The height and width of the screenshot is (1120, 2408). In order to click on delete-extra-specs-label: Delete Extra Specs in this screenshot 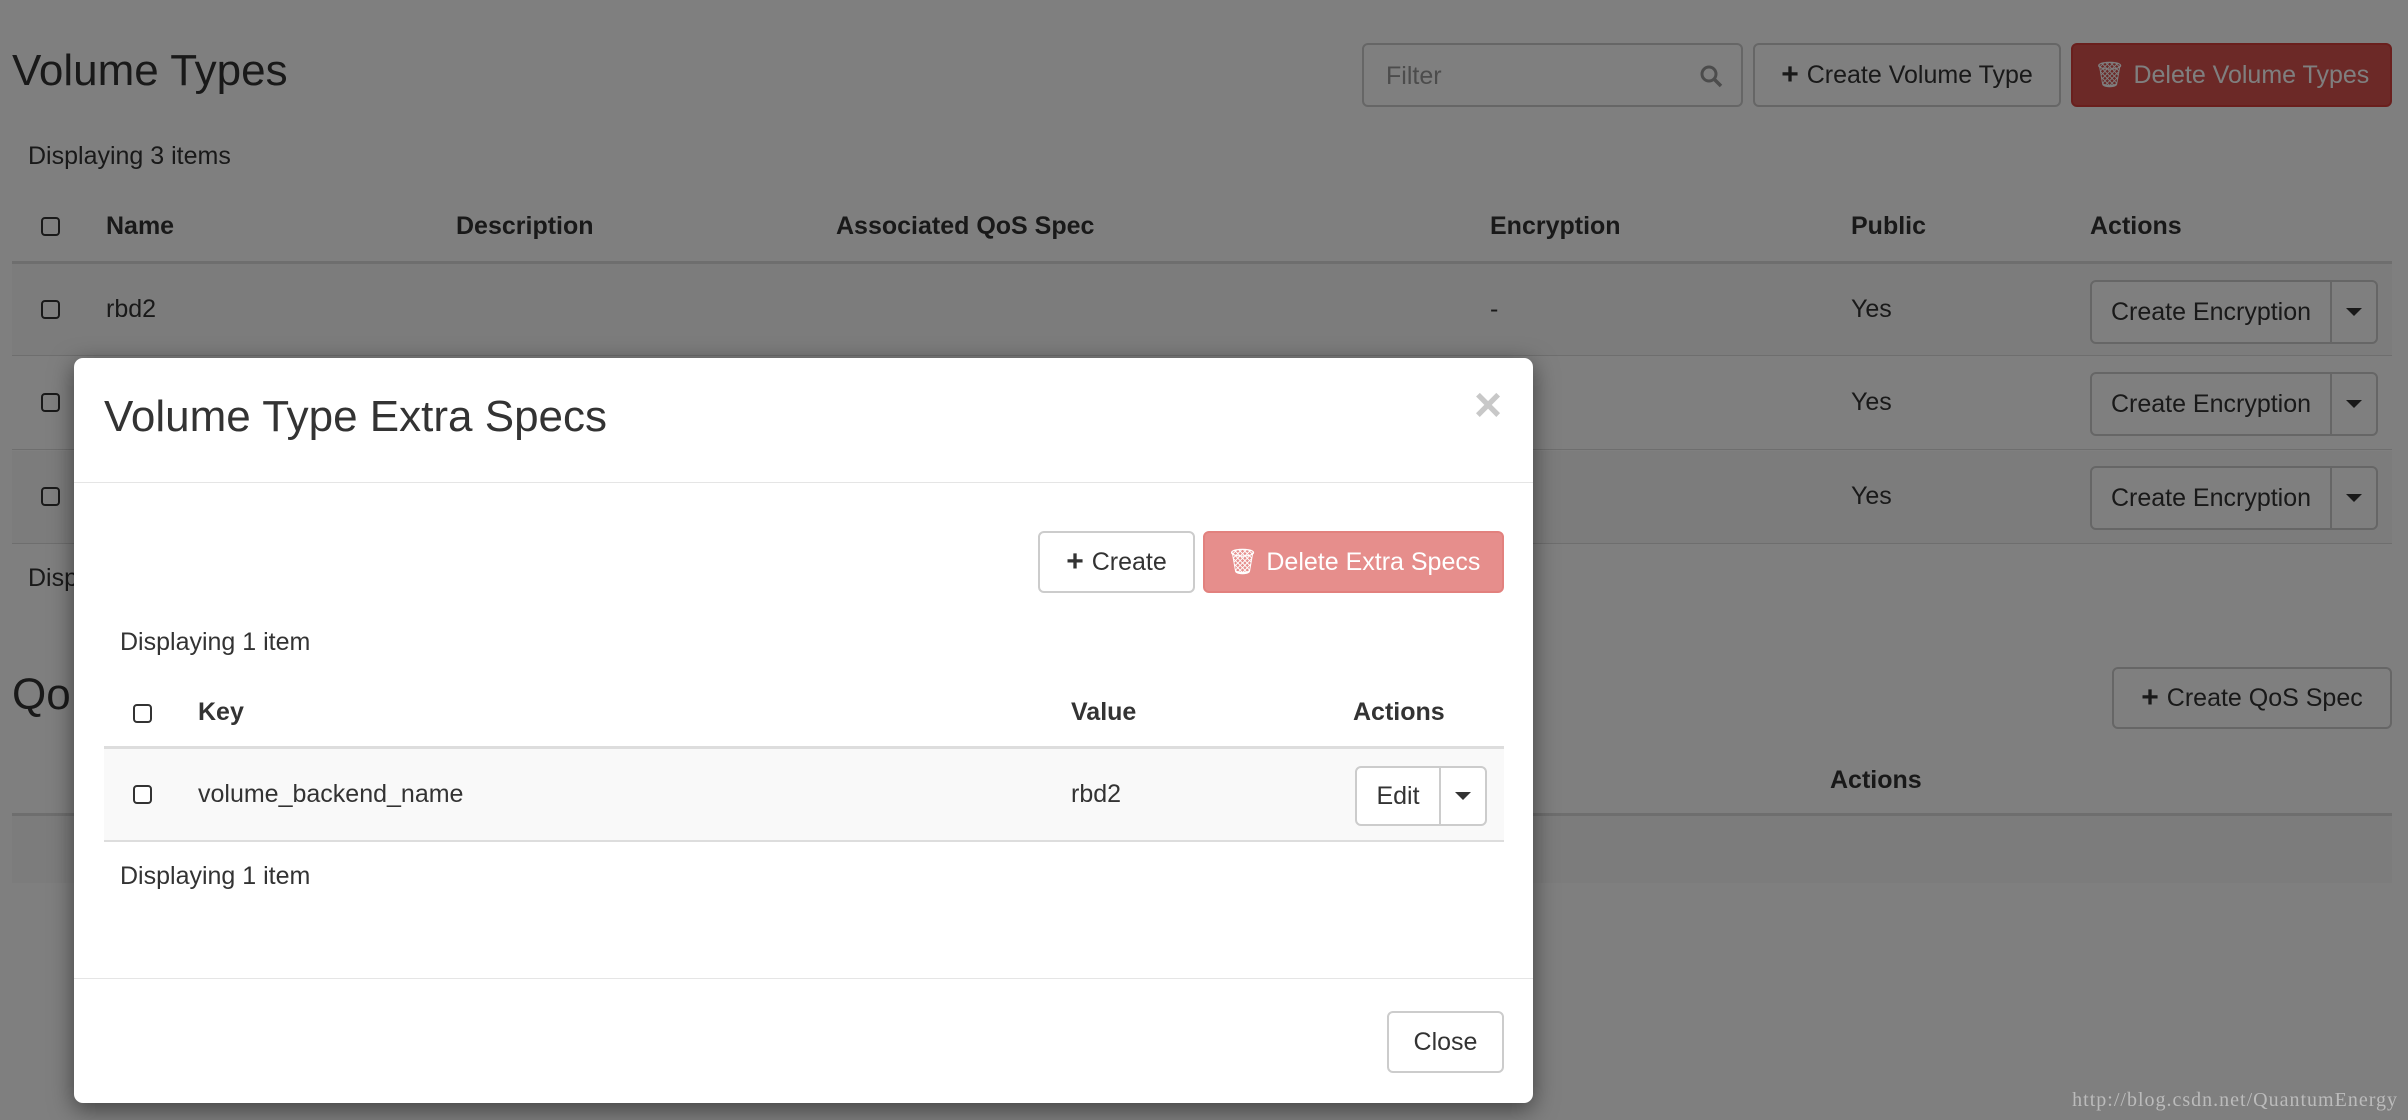, I will do `click(1373, 561)`.